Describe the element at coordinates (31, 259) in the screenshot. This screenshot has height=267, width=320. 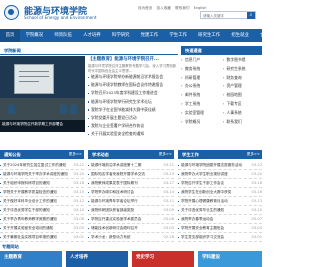
I see `banner-link: 主题教育` at that location.